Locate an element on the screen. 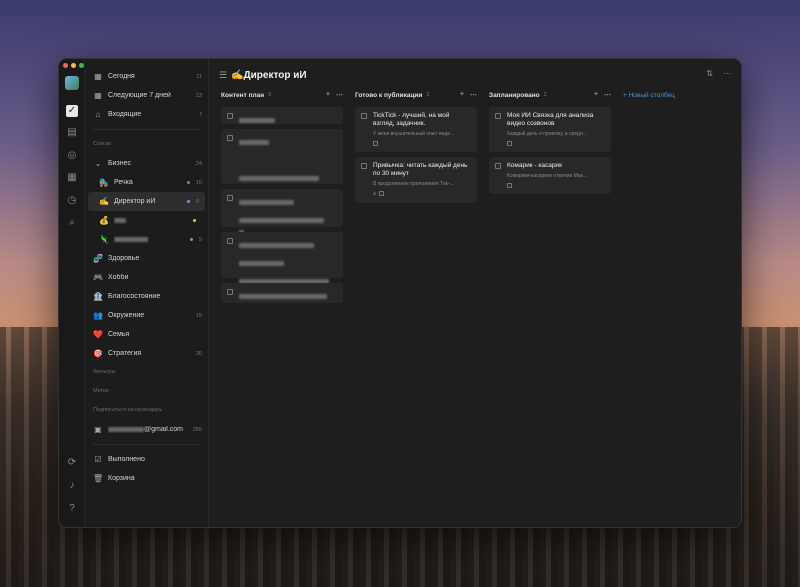 The image size is (800, 587). chevron-down-icon: ⌄ is located at coordinates (98, 164).